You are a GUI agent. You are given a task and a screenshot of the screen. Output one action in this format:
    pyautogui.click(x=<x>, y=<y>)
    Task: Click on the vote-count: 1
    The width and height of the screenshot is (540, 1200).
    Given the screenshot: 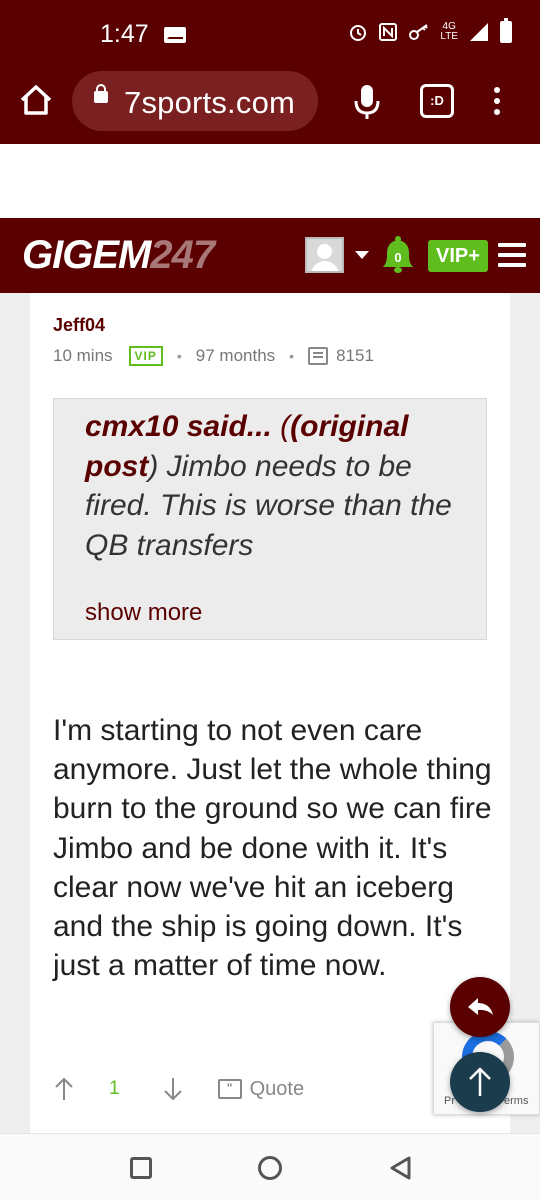 What is the action you would take?
    pyautogui.click(x=114, y=1088)
    